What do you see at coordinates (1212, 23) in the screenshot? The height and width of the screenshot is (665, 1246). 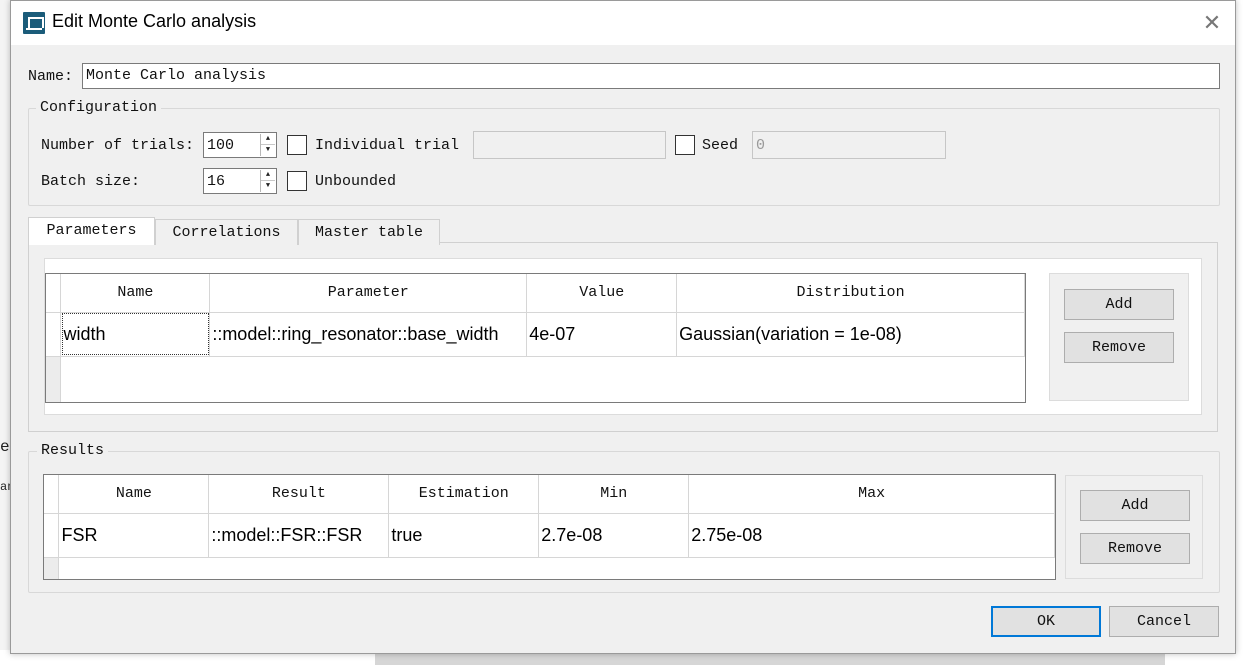 I see `close-icon: ✕` at bounding box center [1212, 23].